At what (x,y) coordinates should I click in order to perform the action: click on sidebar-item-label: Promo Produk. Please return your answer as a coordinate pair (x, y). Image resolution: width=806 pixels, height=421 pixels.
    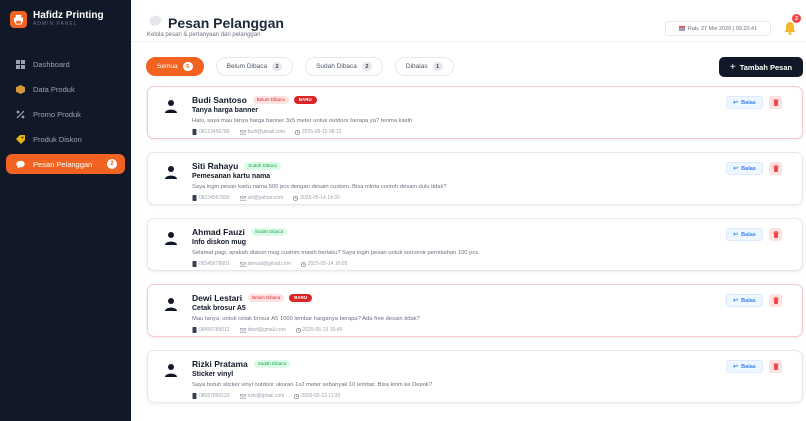
    Looking at the image, I should click on (57, 114).